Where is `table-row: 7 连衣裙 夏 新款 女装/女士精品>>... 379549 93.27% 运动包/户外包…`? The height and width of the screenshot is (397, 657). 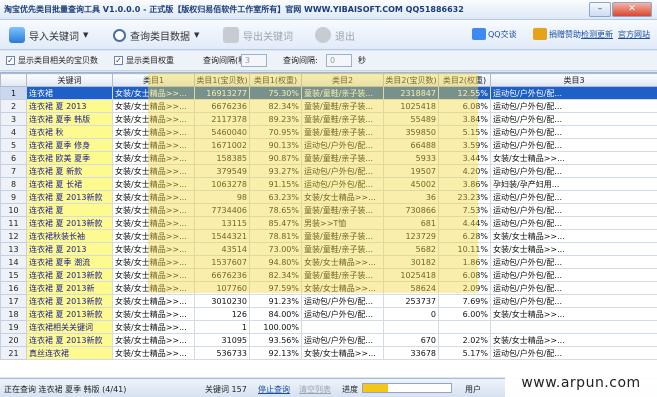 table-row: 7 连衣裙 夏 新款 女装/女士精品>>... 379549 93.27% 运动包/户外包… is located at coordinates (328, 171).